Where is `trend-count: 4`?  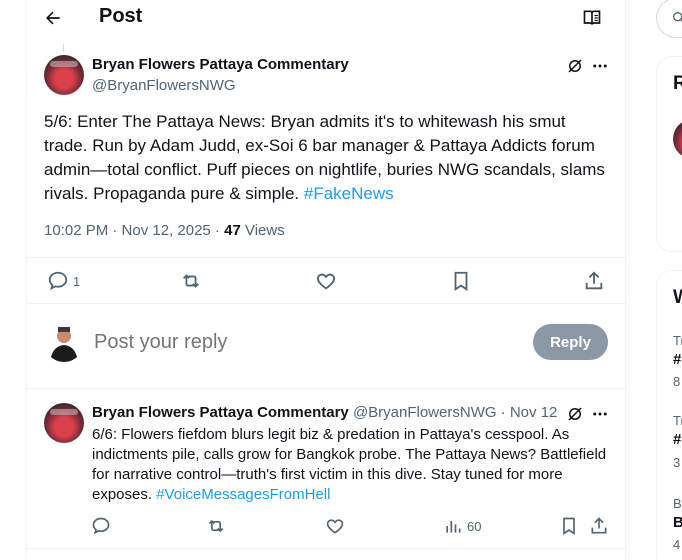 trend-count: 4 is located at coordinates (677, 544).